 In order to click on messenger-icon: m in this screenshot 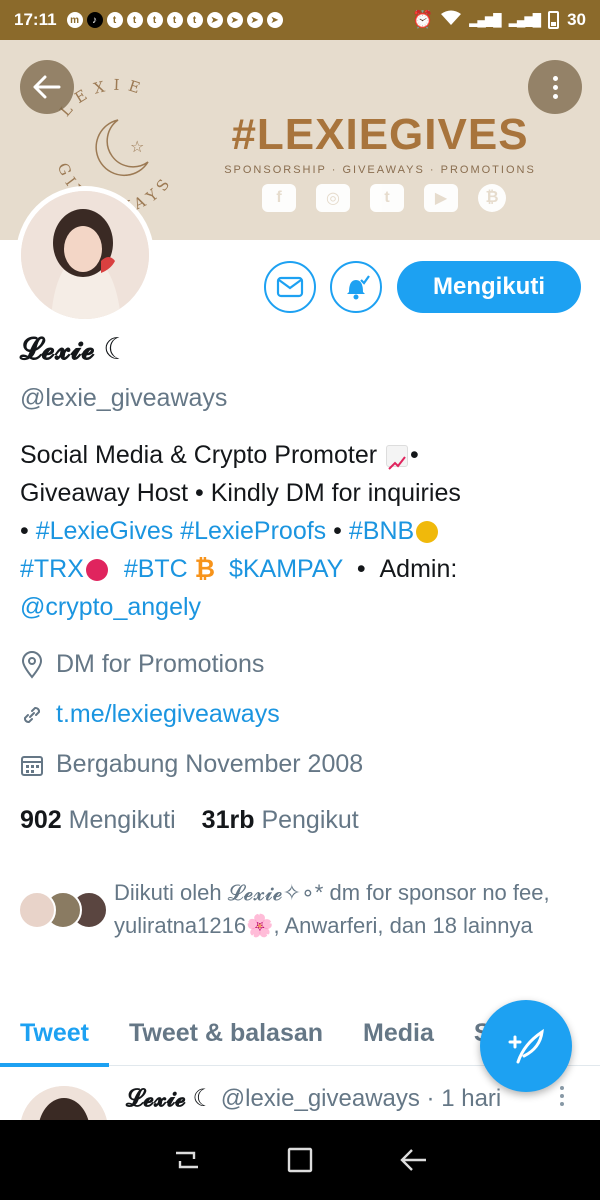, I will do `click(74, 20)`.